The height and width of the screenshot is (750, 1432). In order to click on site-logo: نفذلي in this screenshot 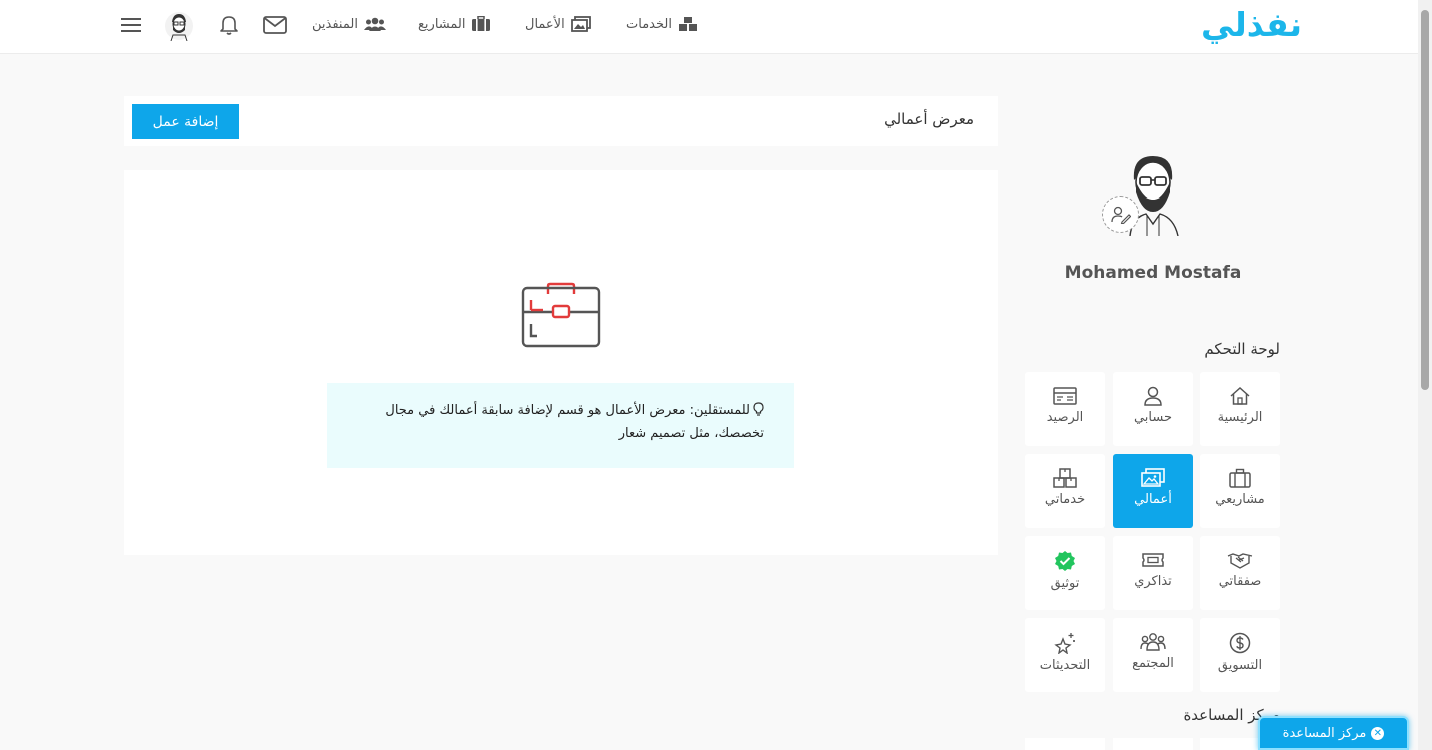, I will do `click(1244, 25)`.